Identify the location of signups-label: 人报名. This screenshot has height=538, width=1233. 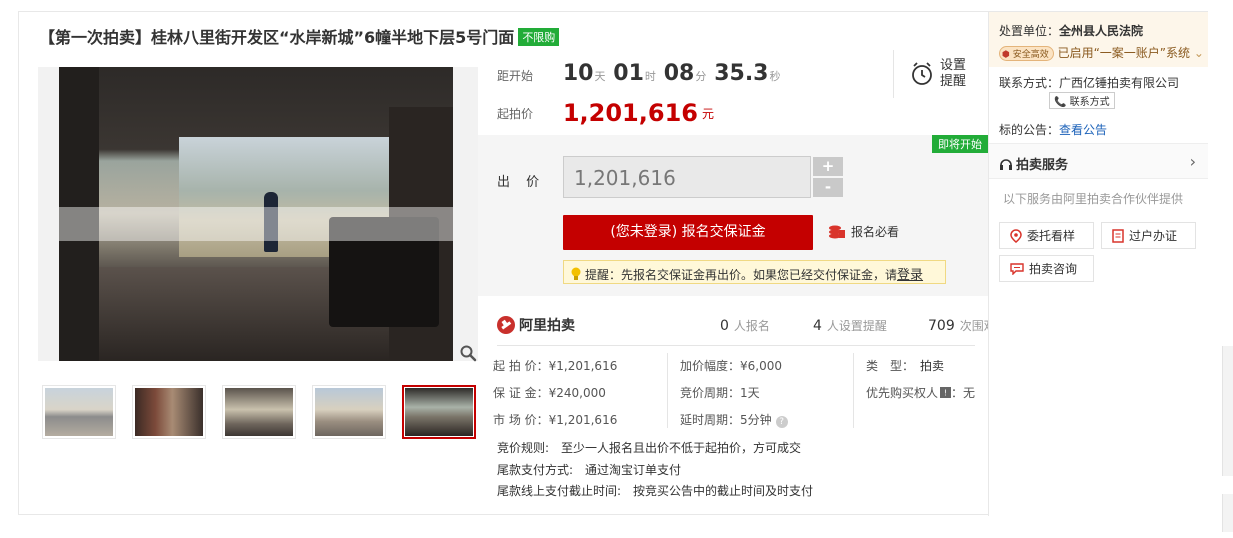
(751, 326).